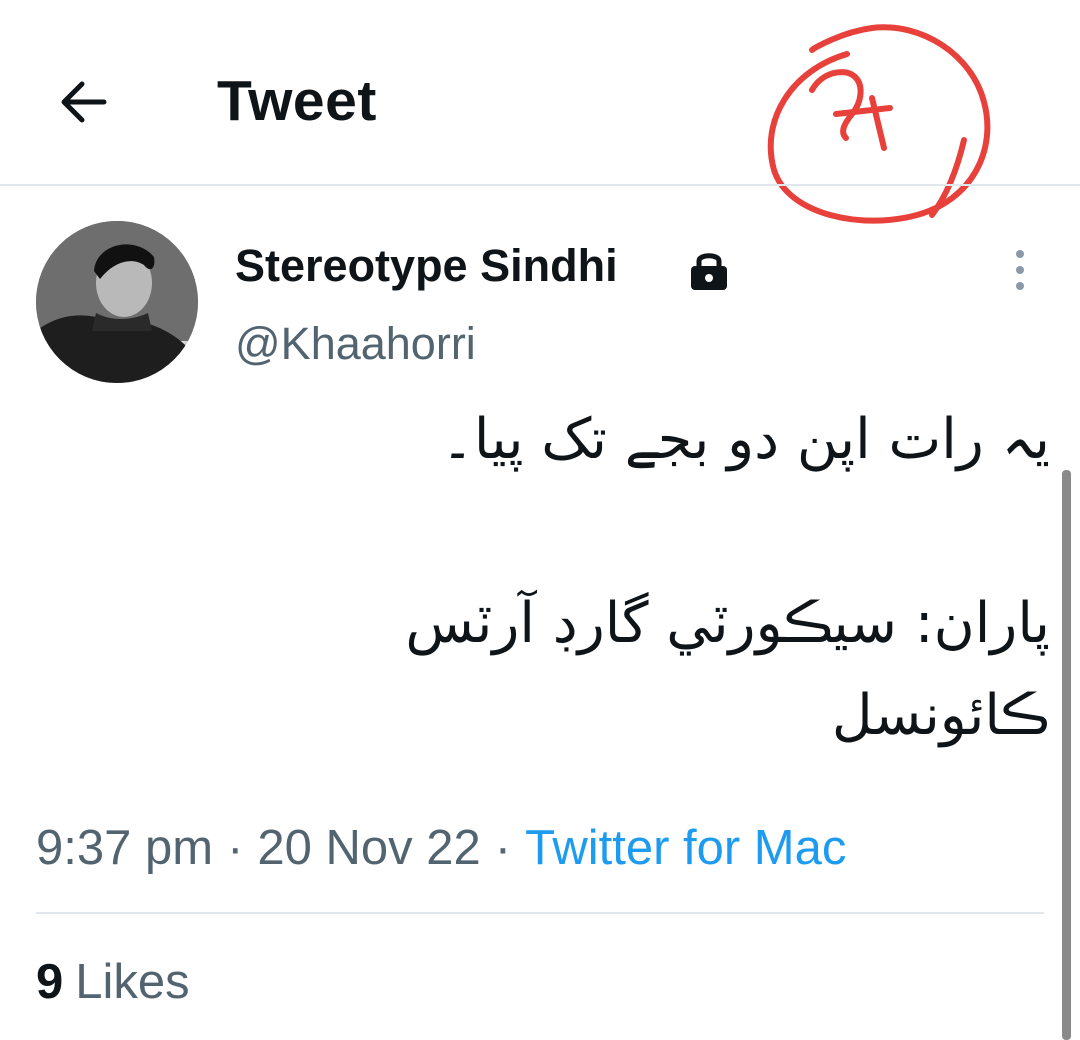  I want to click on tweet-metadata: 9:37 pm · 20 Nov 22 · Twitter for Mac, so click(441, 848).